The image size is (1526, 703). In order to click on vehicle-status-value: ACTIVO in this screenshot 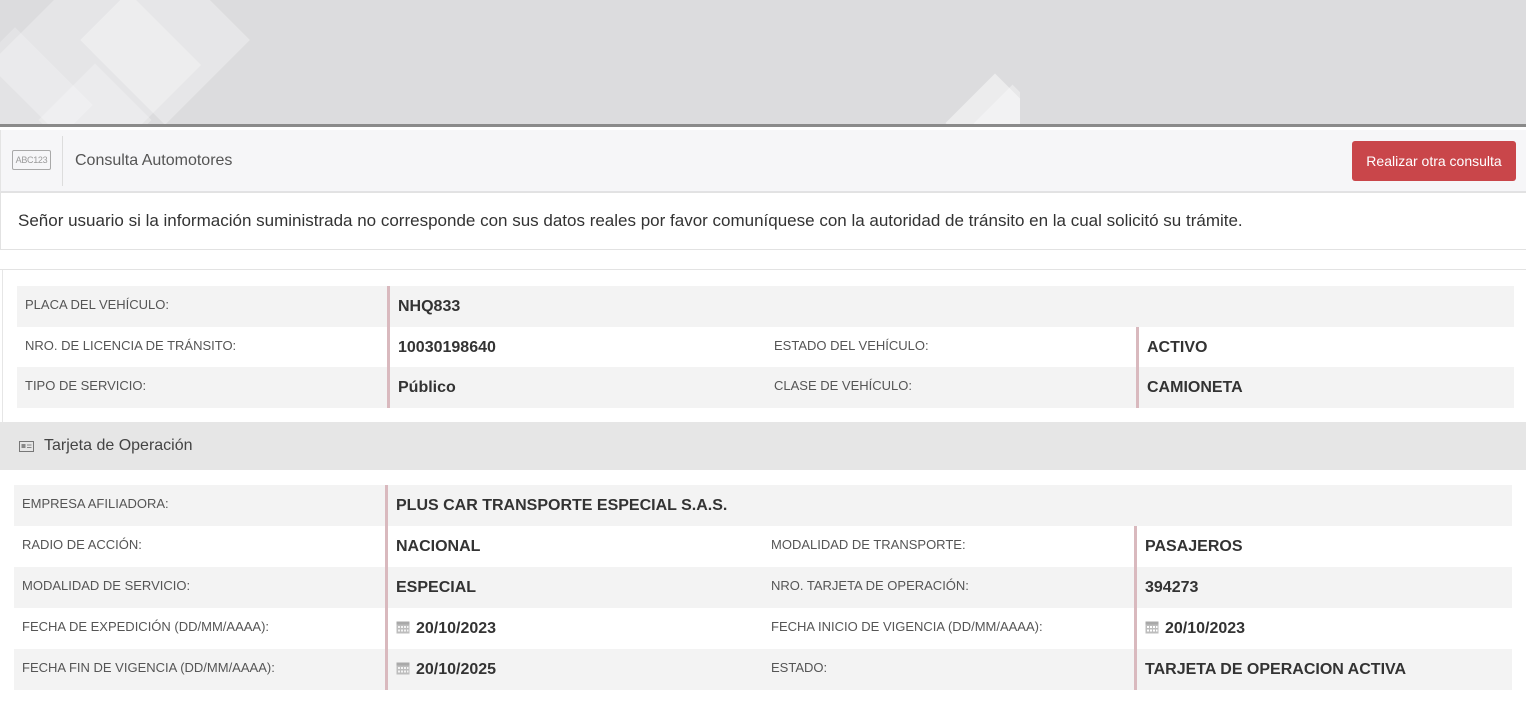, I will do `click(1171, 347)`.